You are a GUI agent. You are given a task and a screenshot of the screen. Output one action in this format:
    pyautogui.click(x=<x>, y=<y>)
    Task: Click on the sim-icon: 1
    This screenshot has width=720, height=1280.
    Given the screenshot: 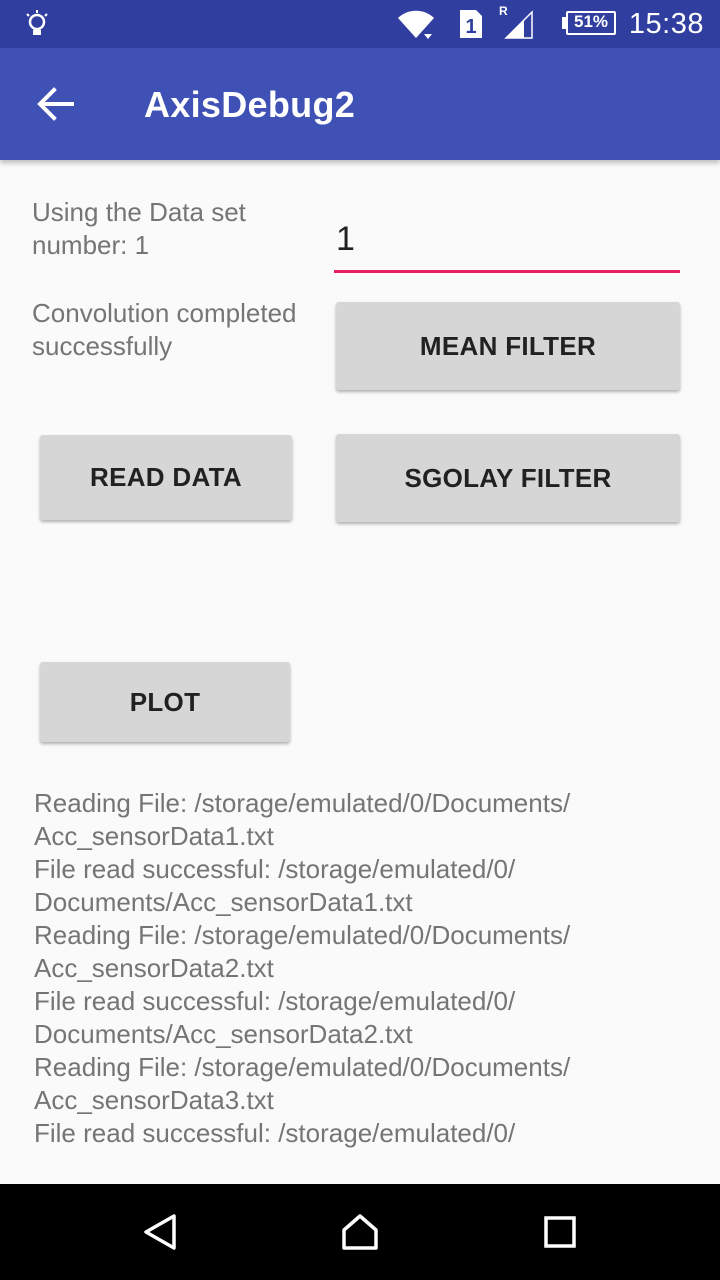 What is the action you would take?
    pyautogui.click(x=471, y=24)
    